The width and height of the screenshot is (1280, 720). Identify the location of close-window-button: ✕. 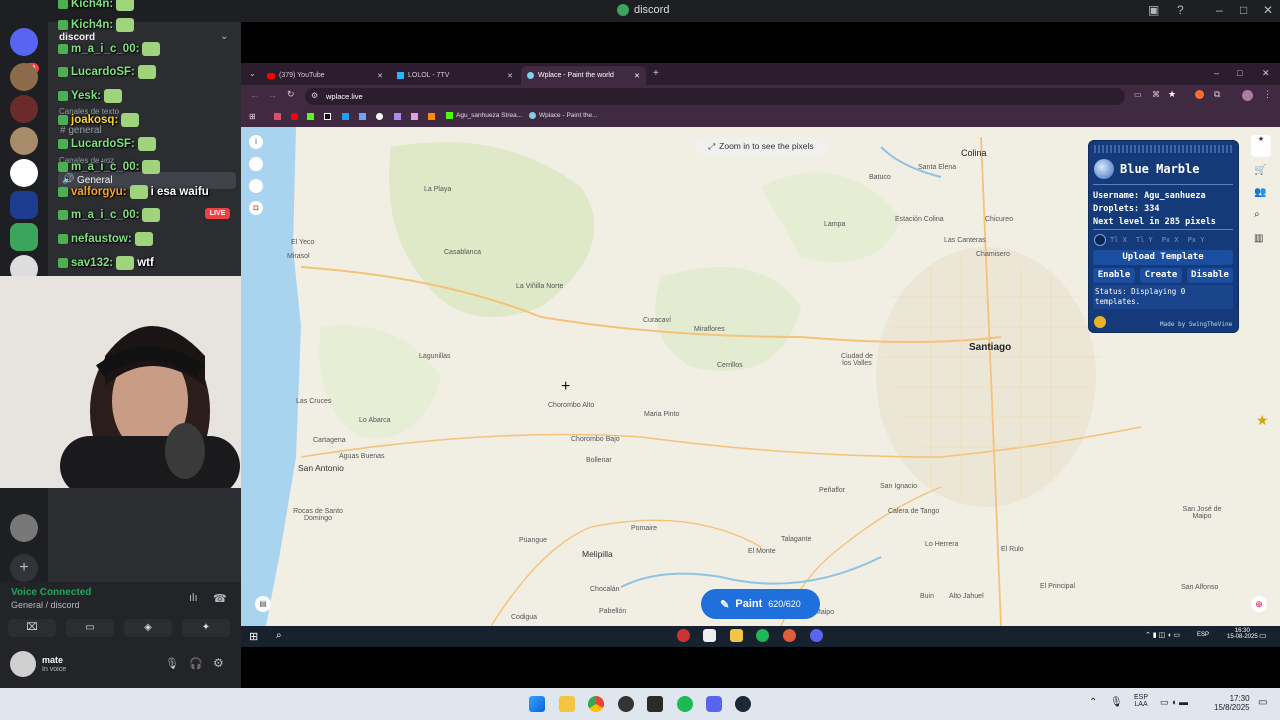
(1266, 73).